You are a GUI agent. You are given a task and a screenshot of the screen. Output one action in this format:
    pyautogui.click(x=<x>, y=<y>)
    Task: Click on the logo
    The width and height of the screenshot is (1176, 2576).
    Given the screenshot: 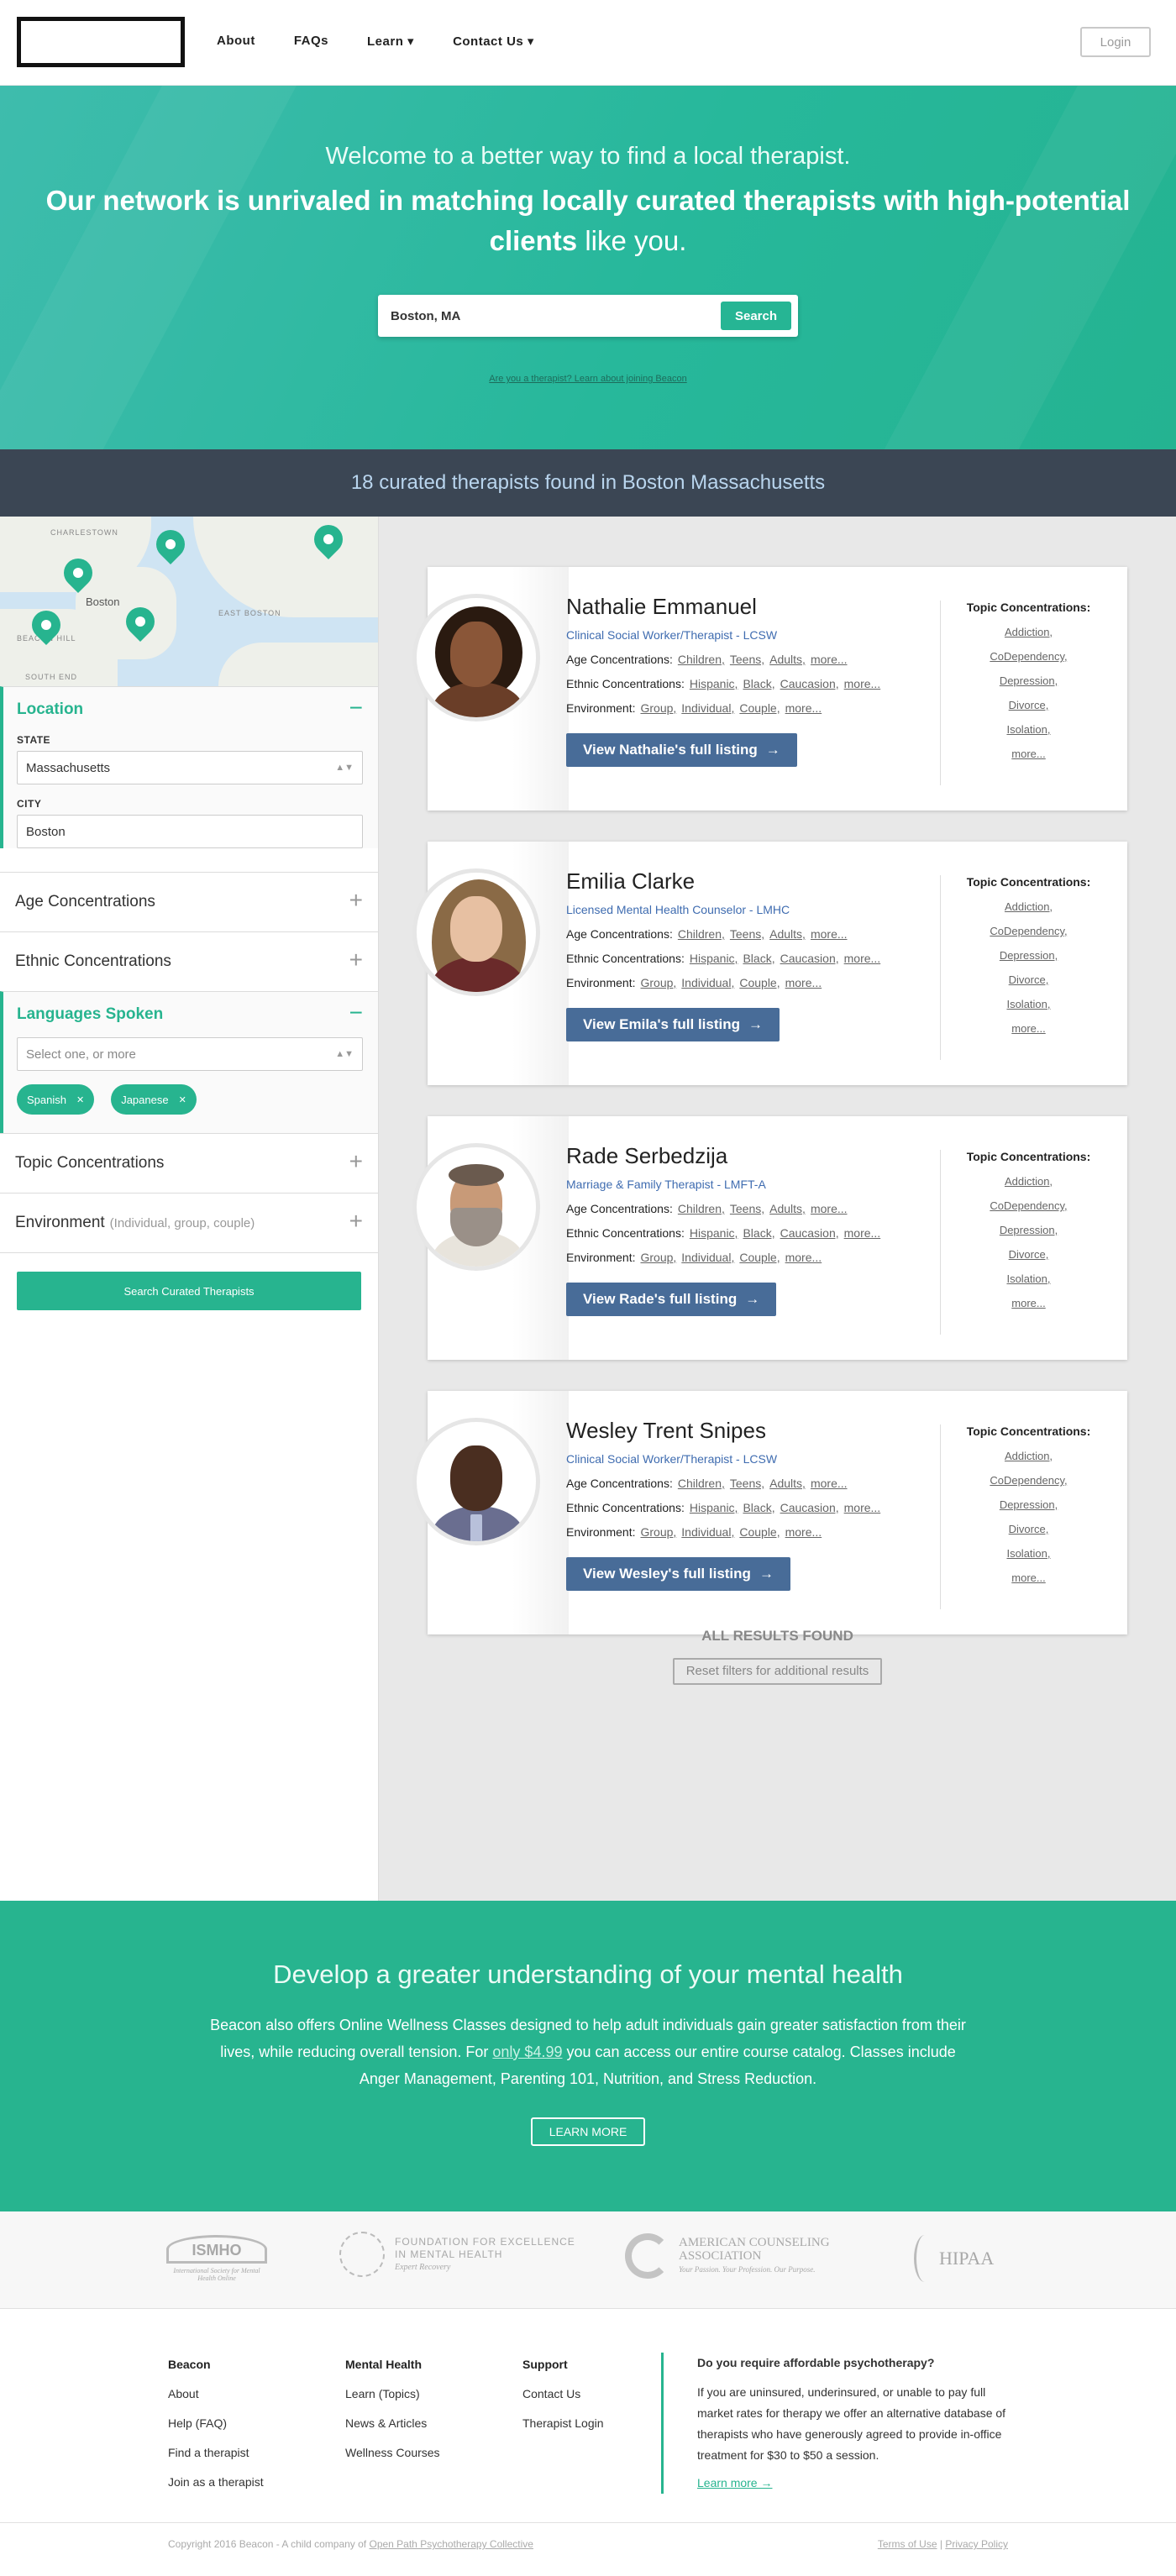 What is the action you would take?
    pyautogui.click(x=101, y=42)
    